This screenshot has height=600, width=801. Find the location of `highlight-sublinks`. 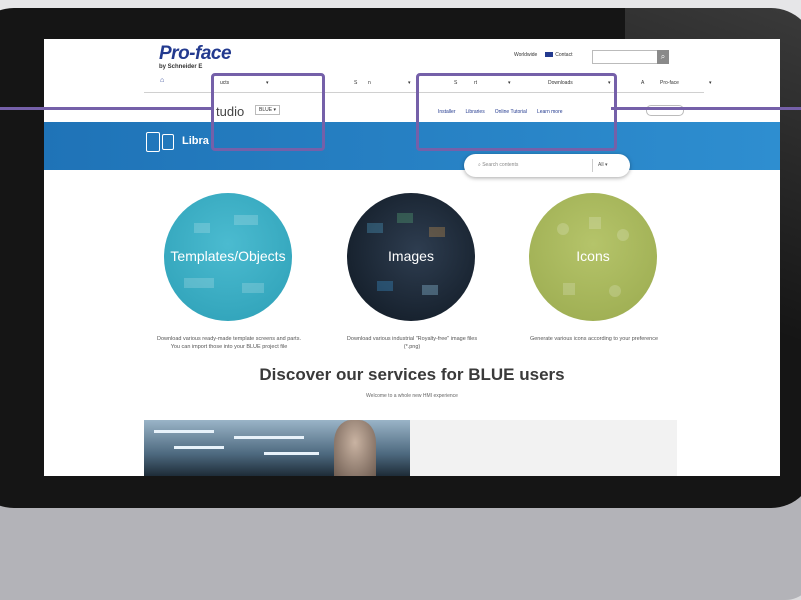

highlight-sublinks is located at coordinates (516, 112).